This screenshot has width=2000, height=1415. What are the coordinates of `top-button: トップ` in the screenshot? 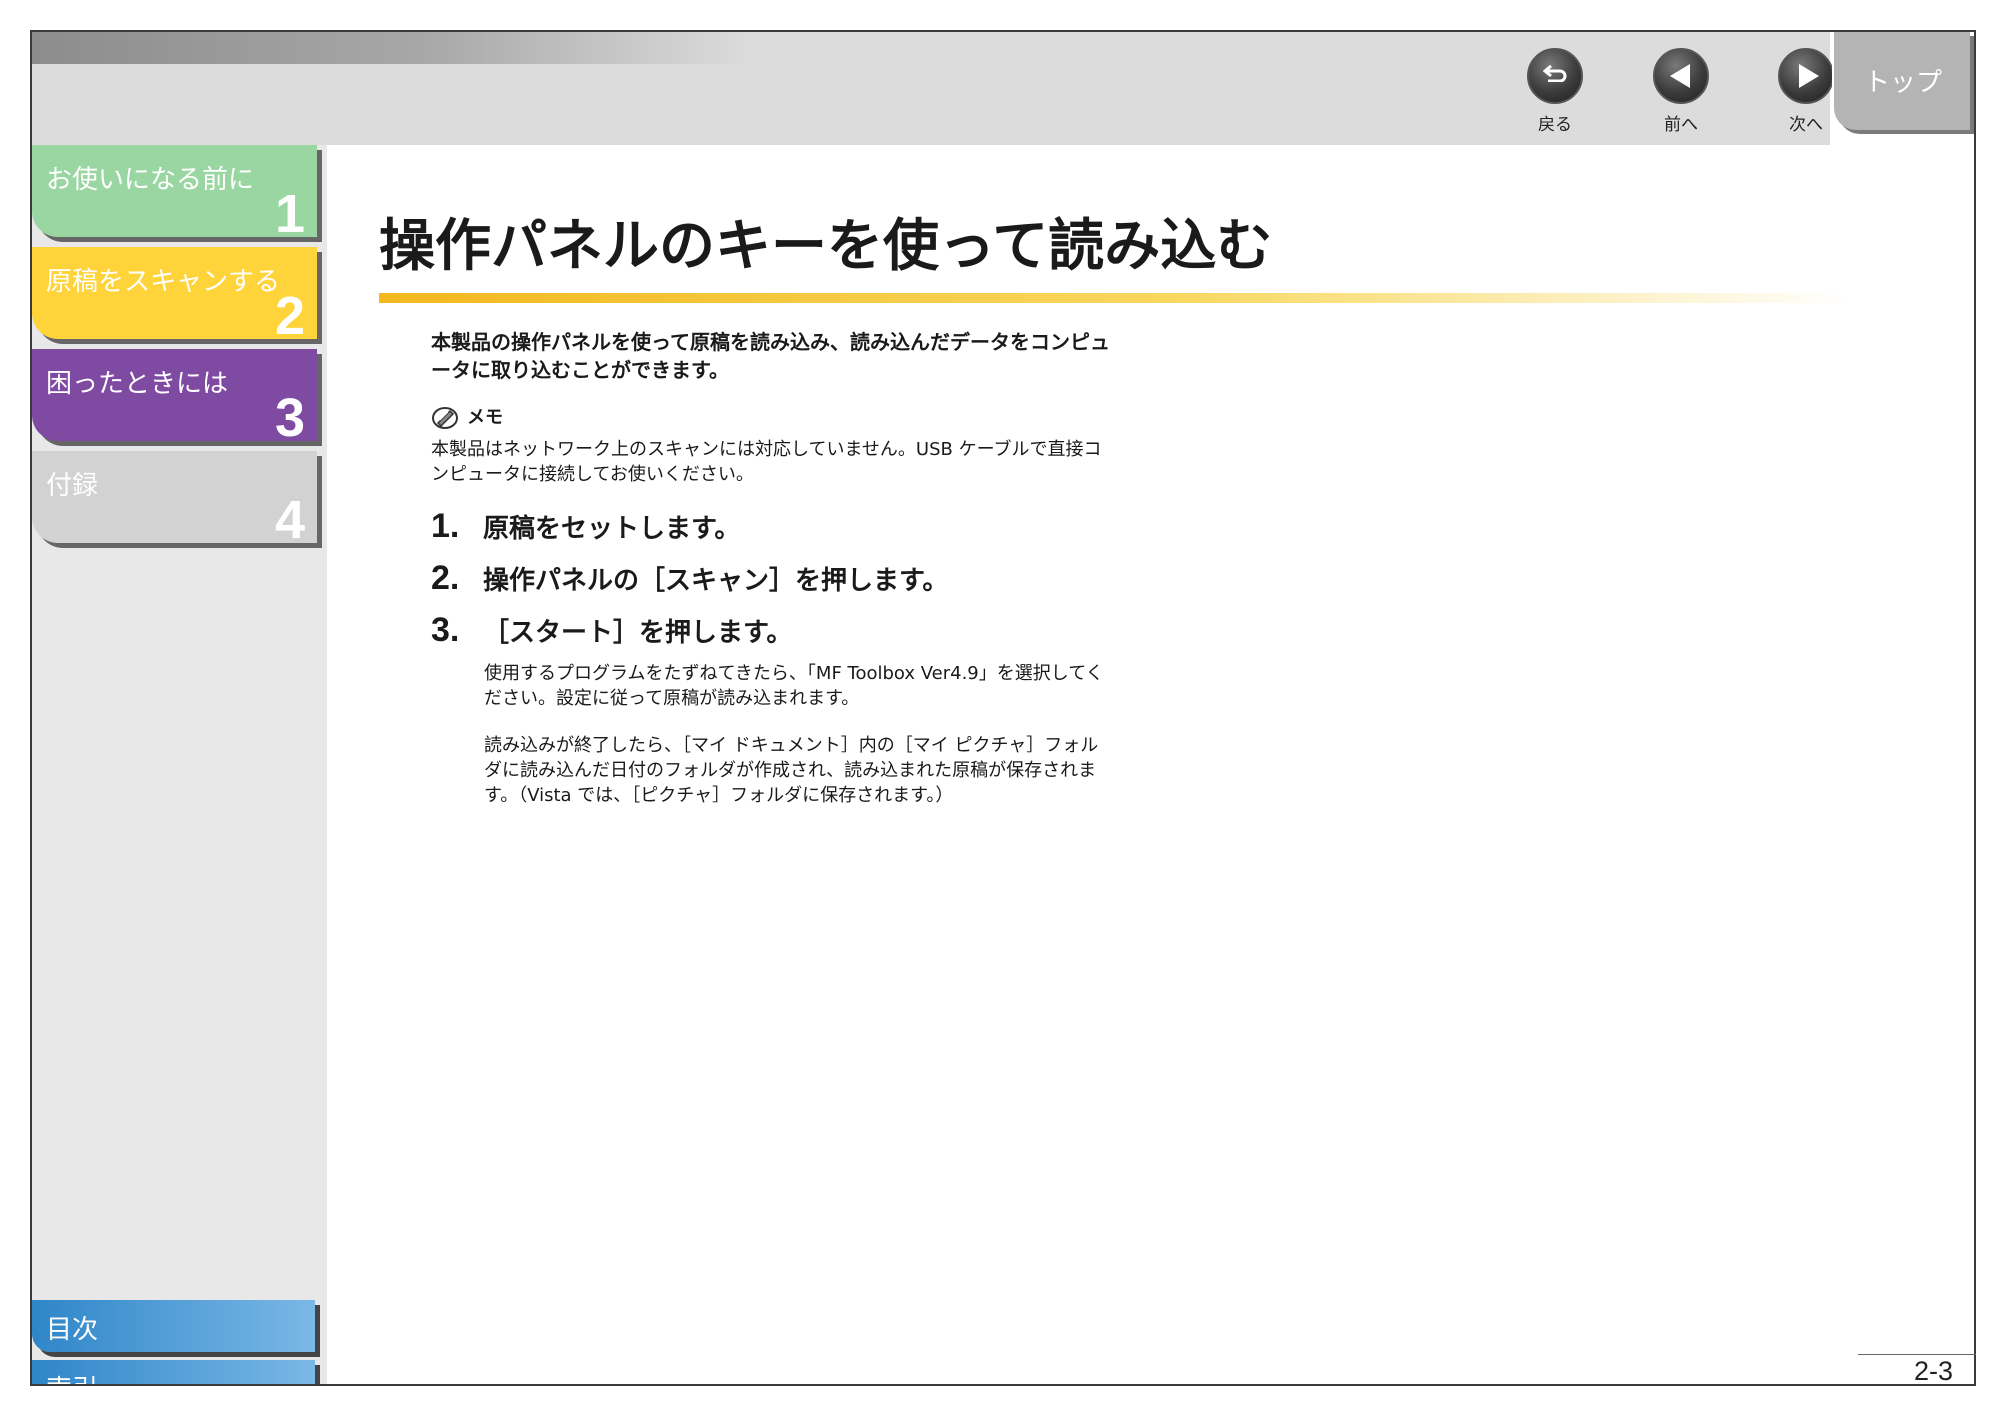 It's located at (1902, 81).